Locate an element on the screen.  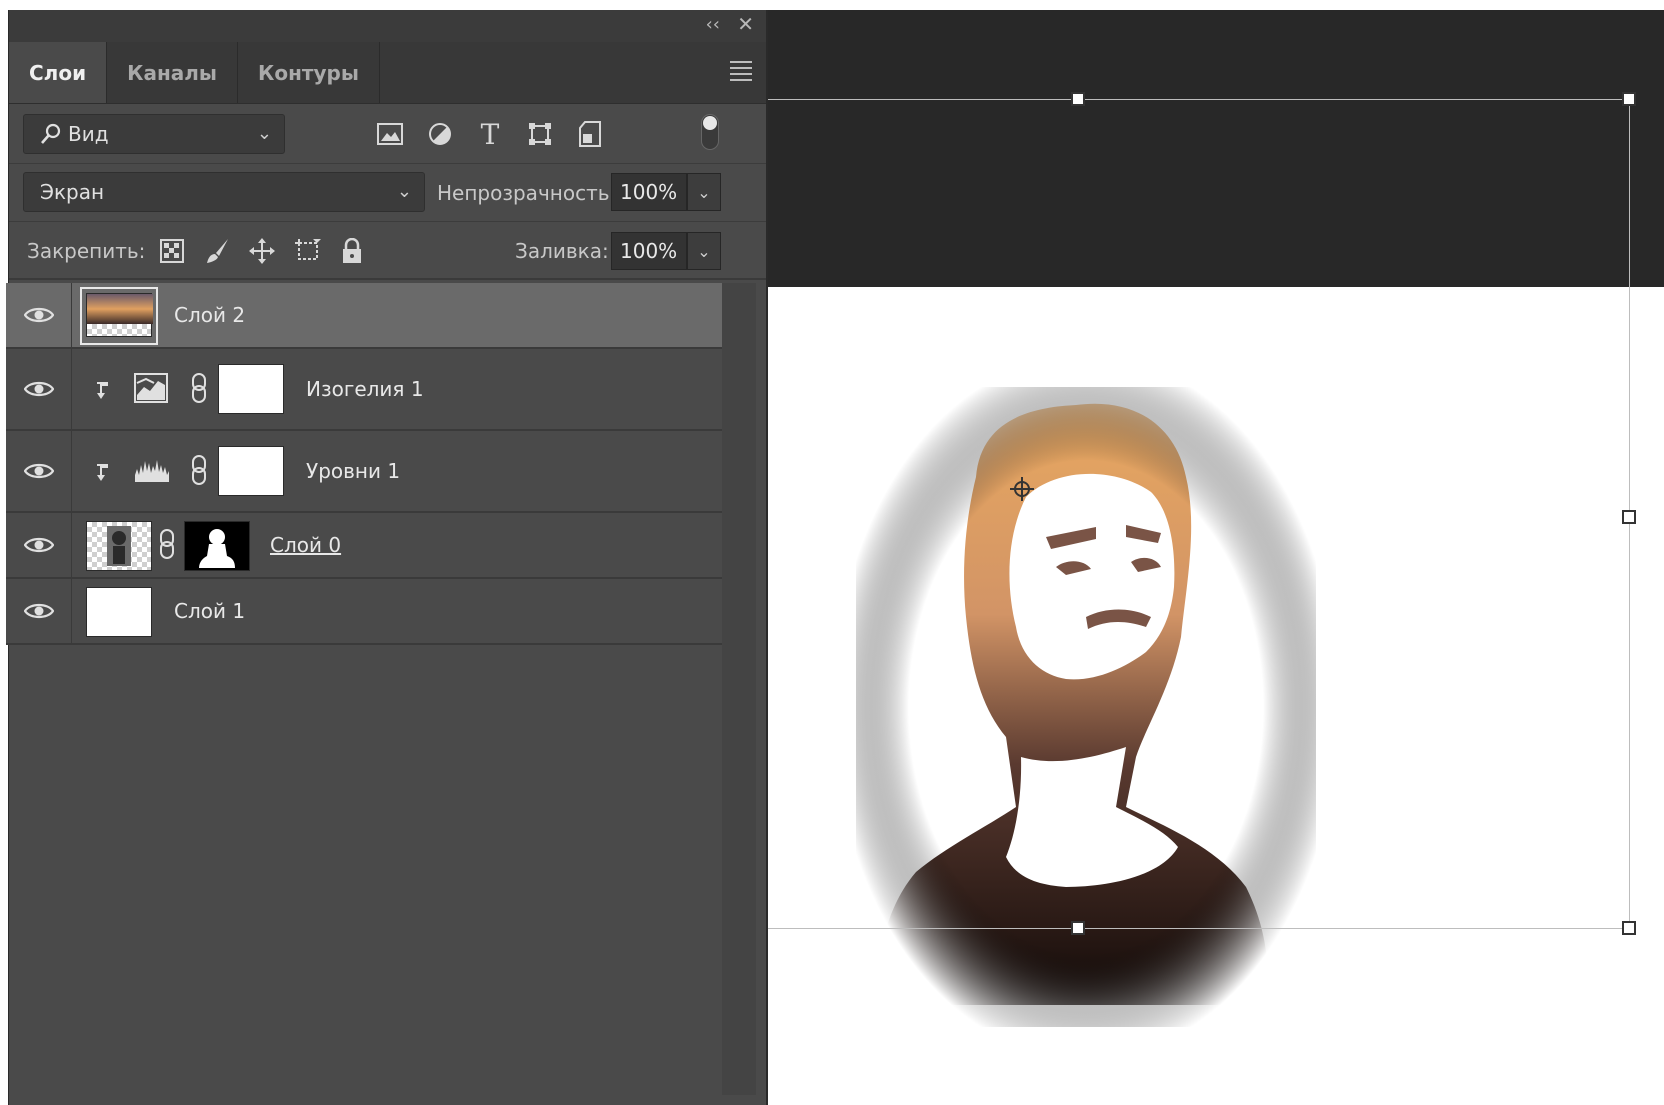
lock-artboard-icon is located at coordinates (308, 251).